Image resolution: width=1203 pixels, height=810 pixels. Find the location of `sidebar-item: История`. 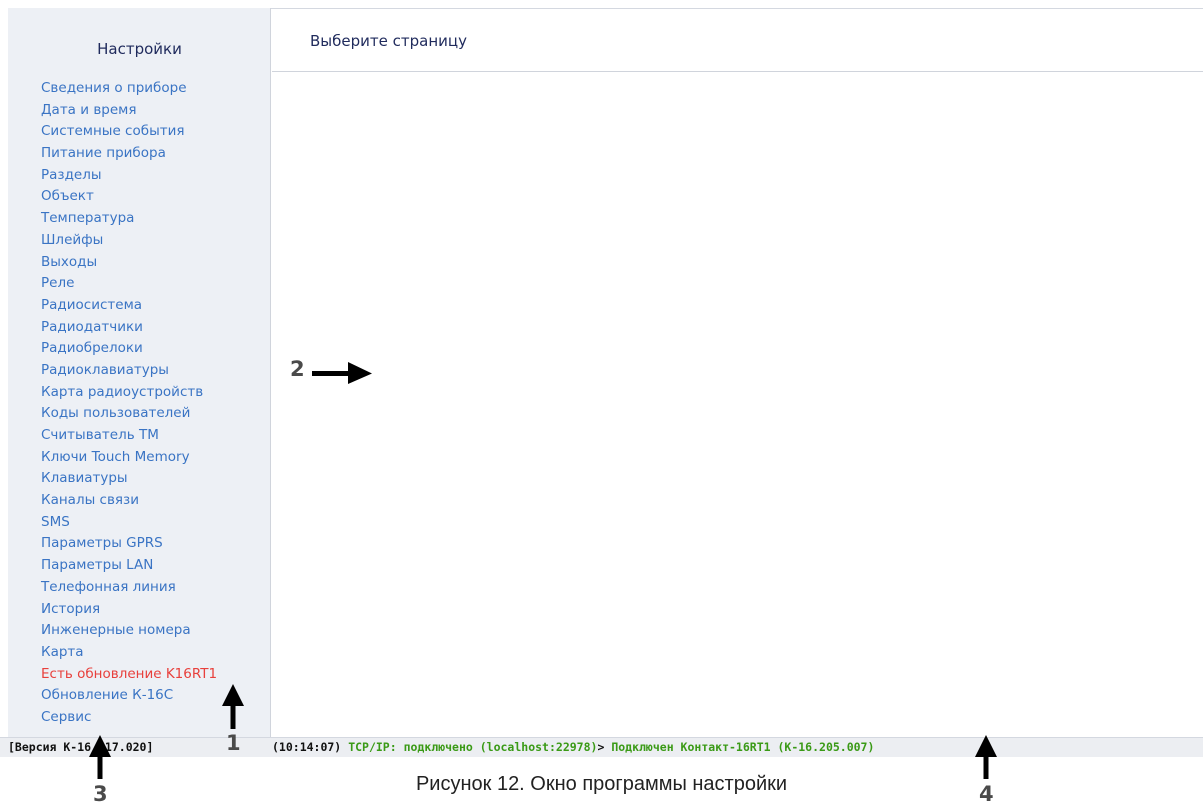

sidebar-item: История is located at coordinates (129, 610).